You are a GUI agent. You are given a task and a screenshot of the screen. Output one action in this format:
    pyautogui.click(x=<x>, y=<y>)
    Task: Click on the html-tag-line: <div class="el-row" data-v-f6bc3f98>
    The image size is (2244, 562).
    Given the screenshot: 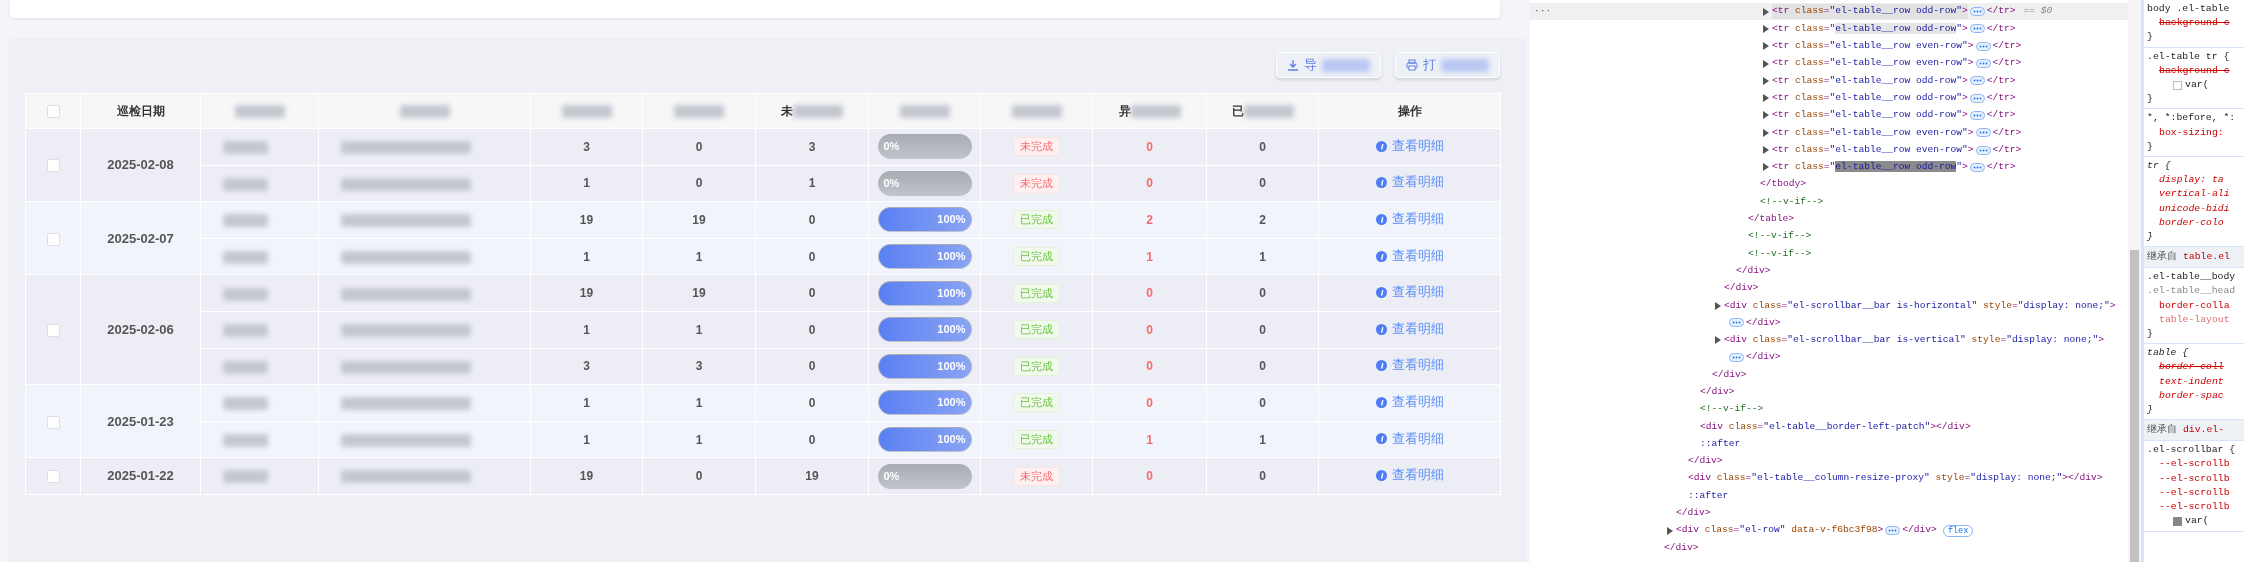 What is the action you would take?
    pyautogui.click(x=1780, y=530)
    